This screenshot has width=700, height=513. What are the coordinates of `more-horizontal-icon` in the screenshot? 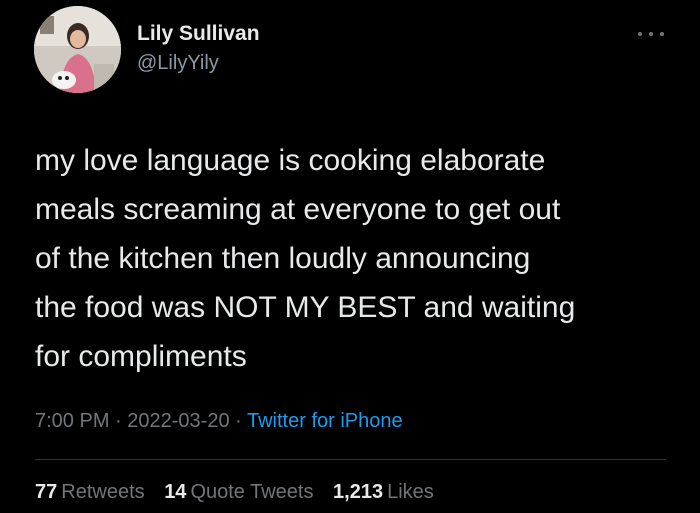 It's located at (651, 34).